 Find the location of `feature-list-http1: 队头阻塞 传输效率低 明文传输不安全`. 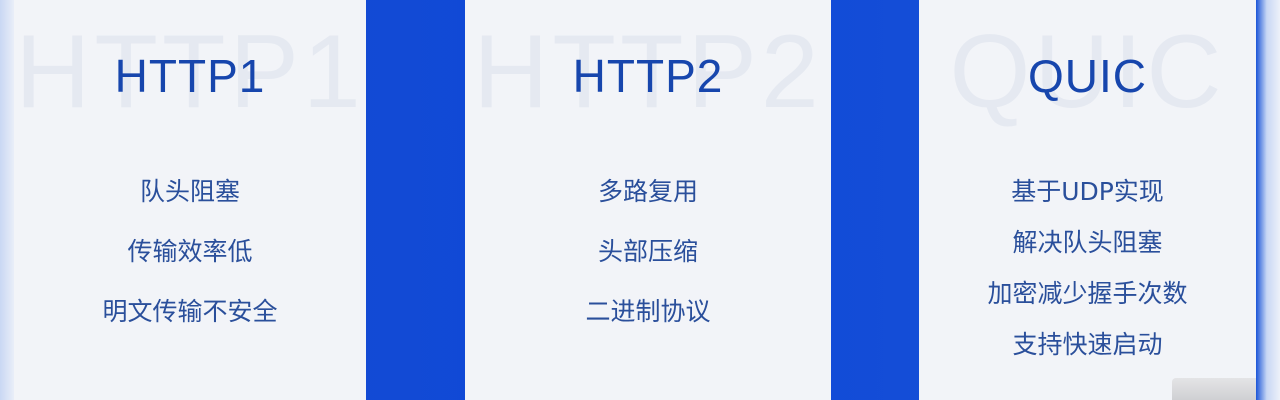

feature-list-http1: 队头阻塞 传输效率低 明文传输不安全 is located at coordinates (190, 260).